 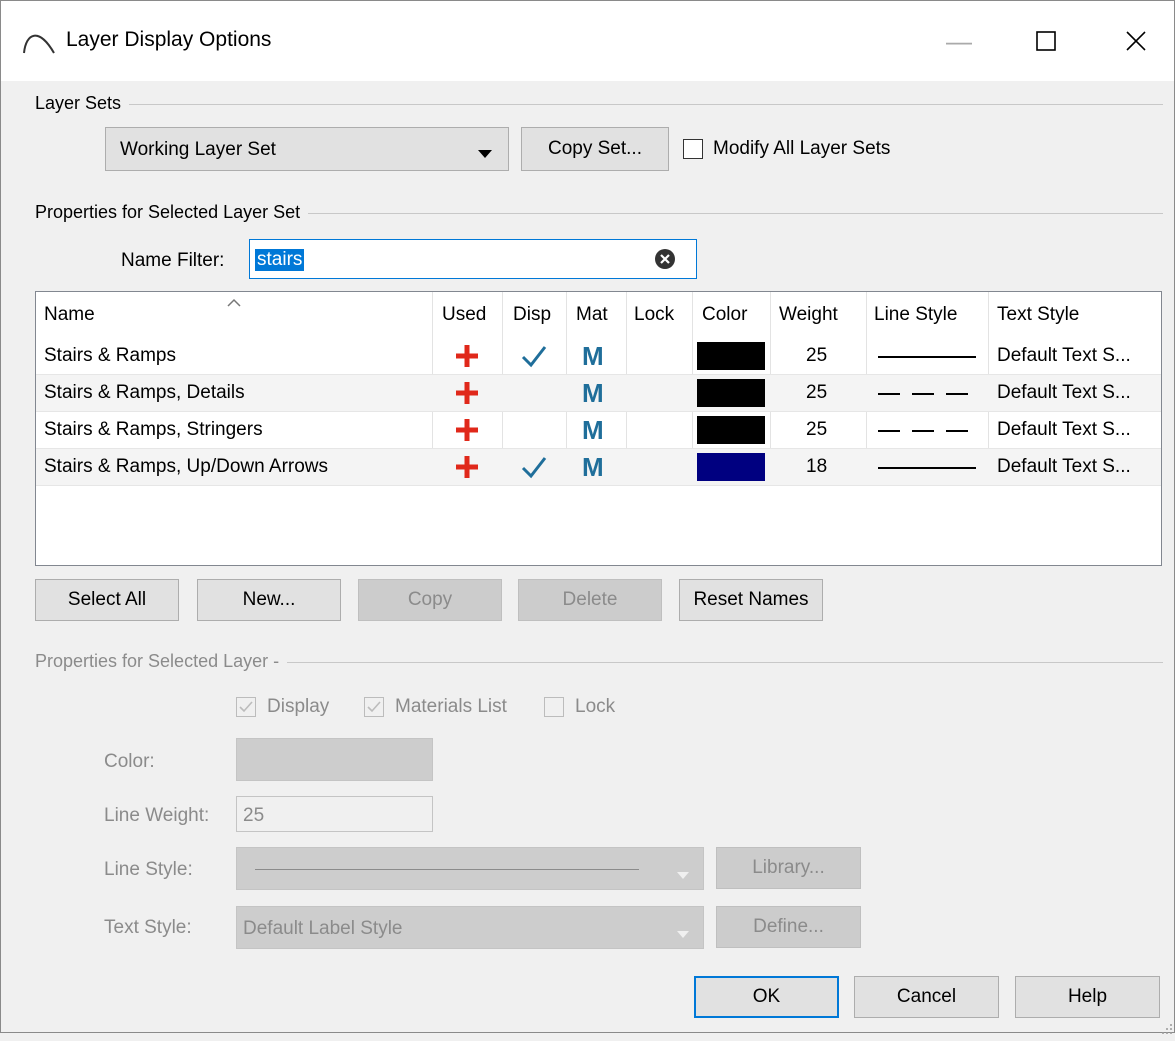 I want to click on col-header-weight: Weight, so click(x=808, y=315).